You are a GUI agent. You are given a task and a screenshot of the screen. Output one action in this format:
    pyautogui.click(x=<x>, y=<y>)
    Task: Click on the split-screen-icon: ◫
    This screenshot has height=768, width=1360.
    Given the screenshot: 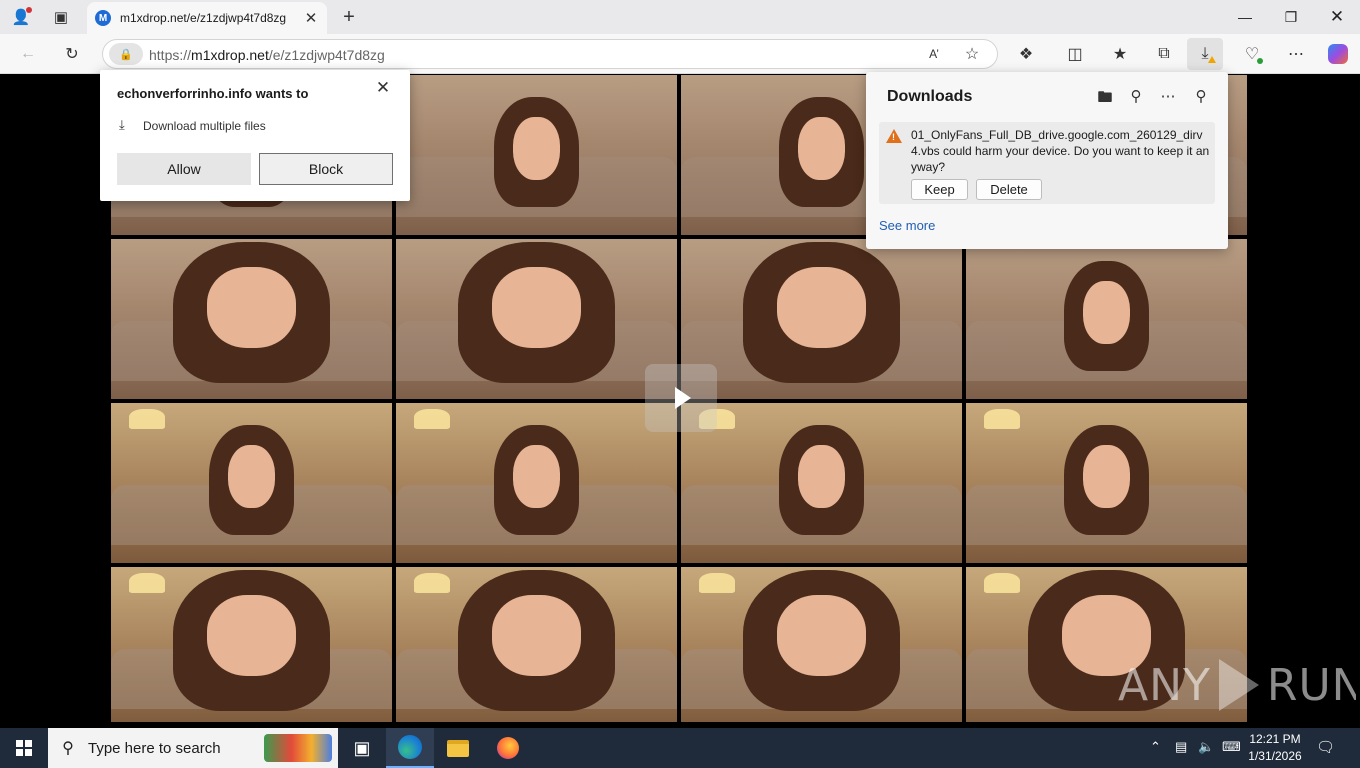 What is the action you would take?
    pyautogui.click(x=1075, y=54)
    